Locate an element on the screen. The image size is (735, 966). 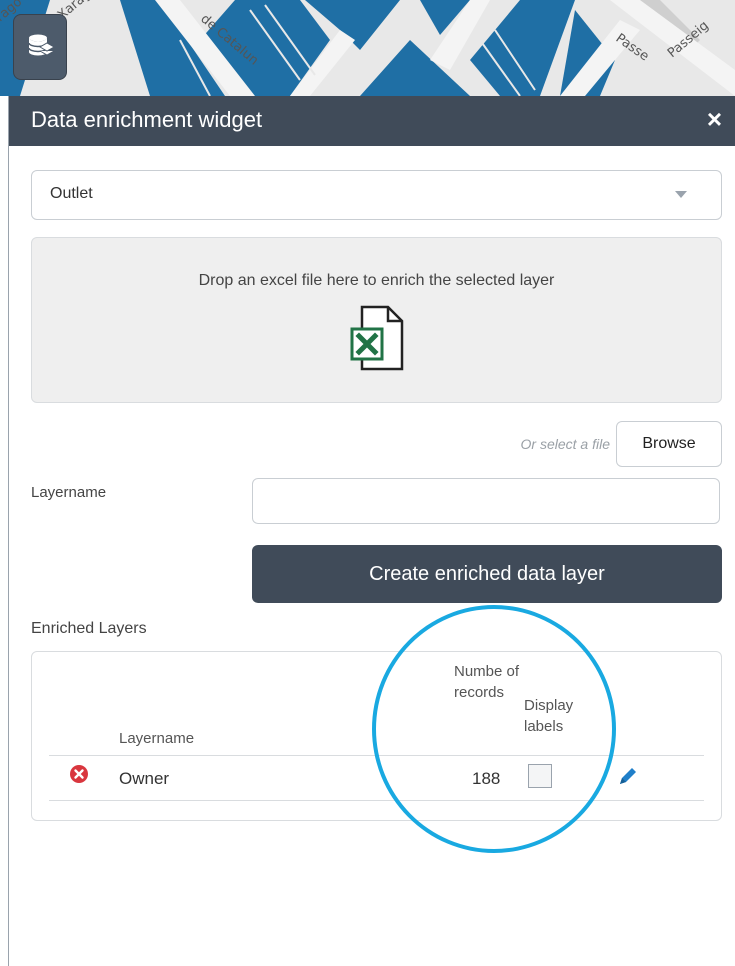
map-canvas: Xarago de Catalun Passe Passeig rago is located at coordinates (367, 48).